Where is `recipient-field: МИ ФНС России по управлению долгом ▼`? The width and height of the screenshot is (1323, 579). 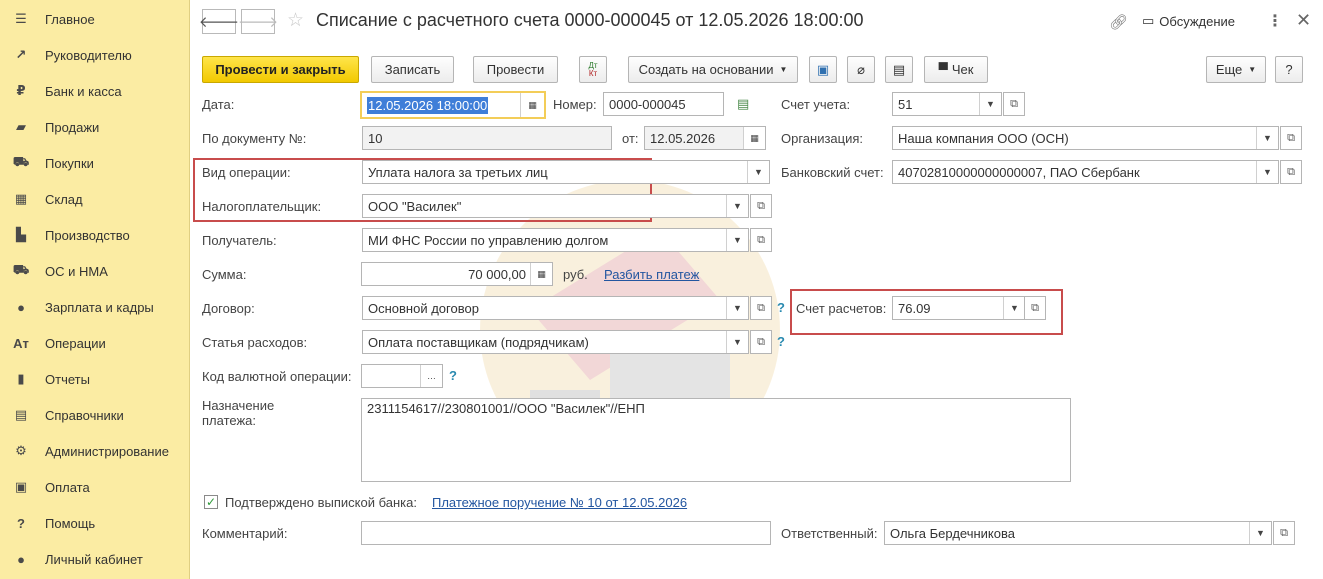 recipient-field: МИ ФНС России по управлению долгом ▼ is located at coordinates (555, 240).